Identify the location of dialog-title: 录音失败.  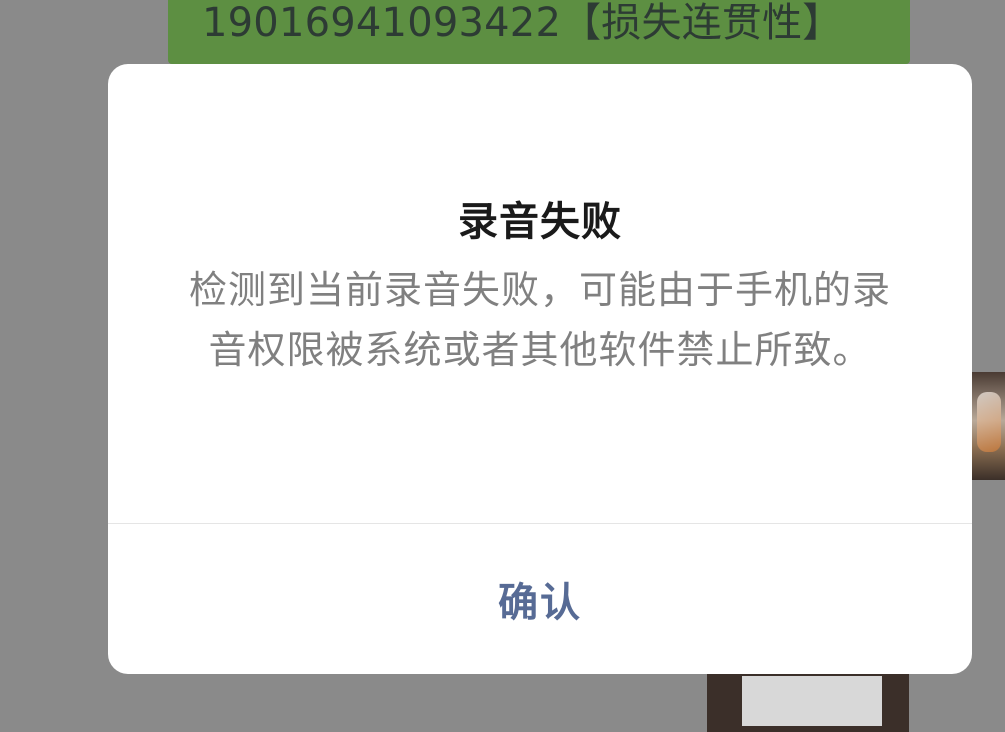
(540, 222).